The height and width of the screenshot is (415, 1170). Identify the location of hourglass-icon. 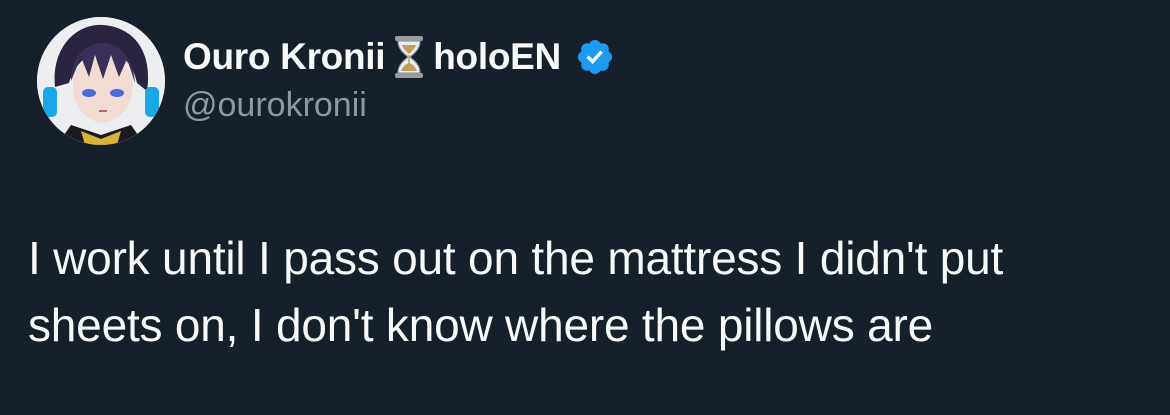
(409, 57).